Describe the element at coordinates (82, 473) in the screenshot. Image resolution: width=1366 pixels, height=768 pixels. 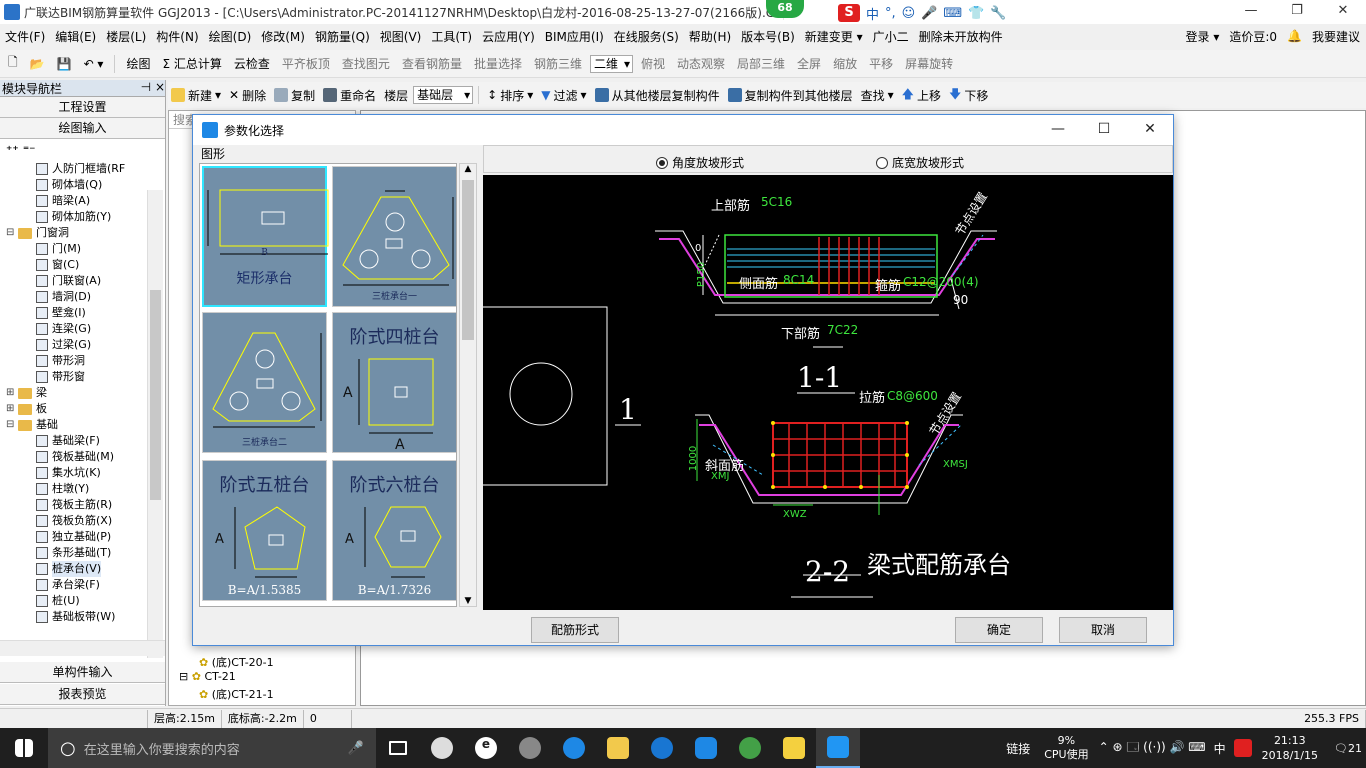
I see `tree-item: 集水坑(K)` at that location.